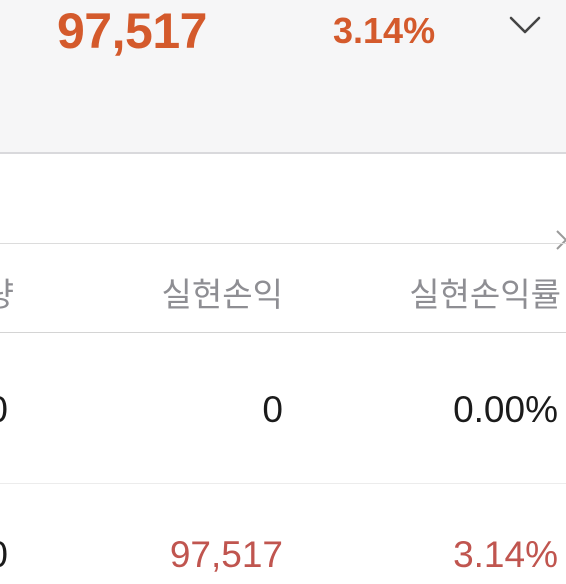 The image size is (566, 584). Describe the element at coordinates (384, 30) in the screenshot. I see `summary-realized-rate: 3.14%` at that location.